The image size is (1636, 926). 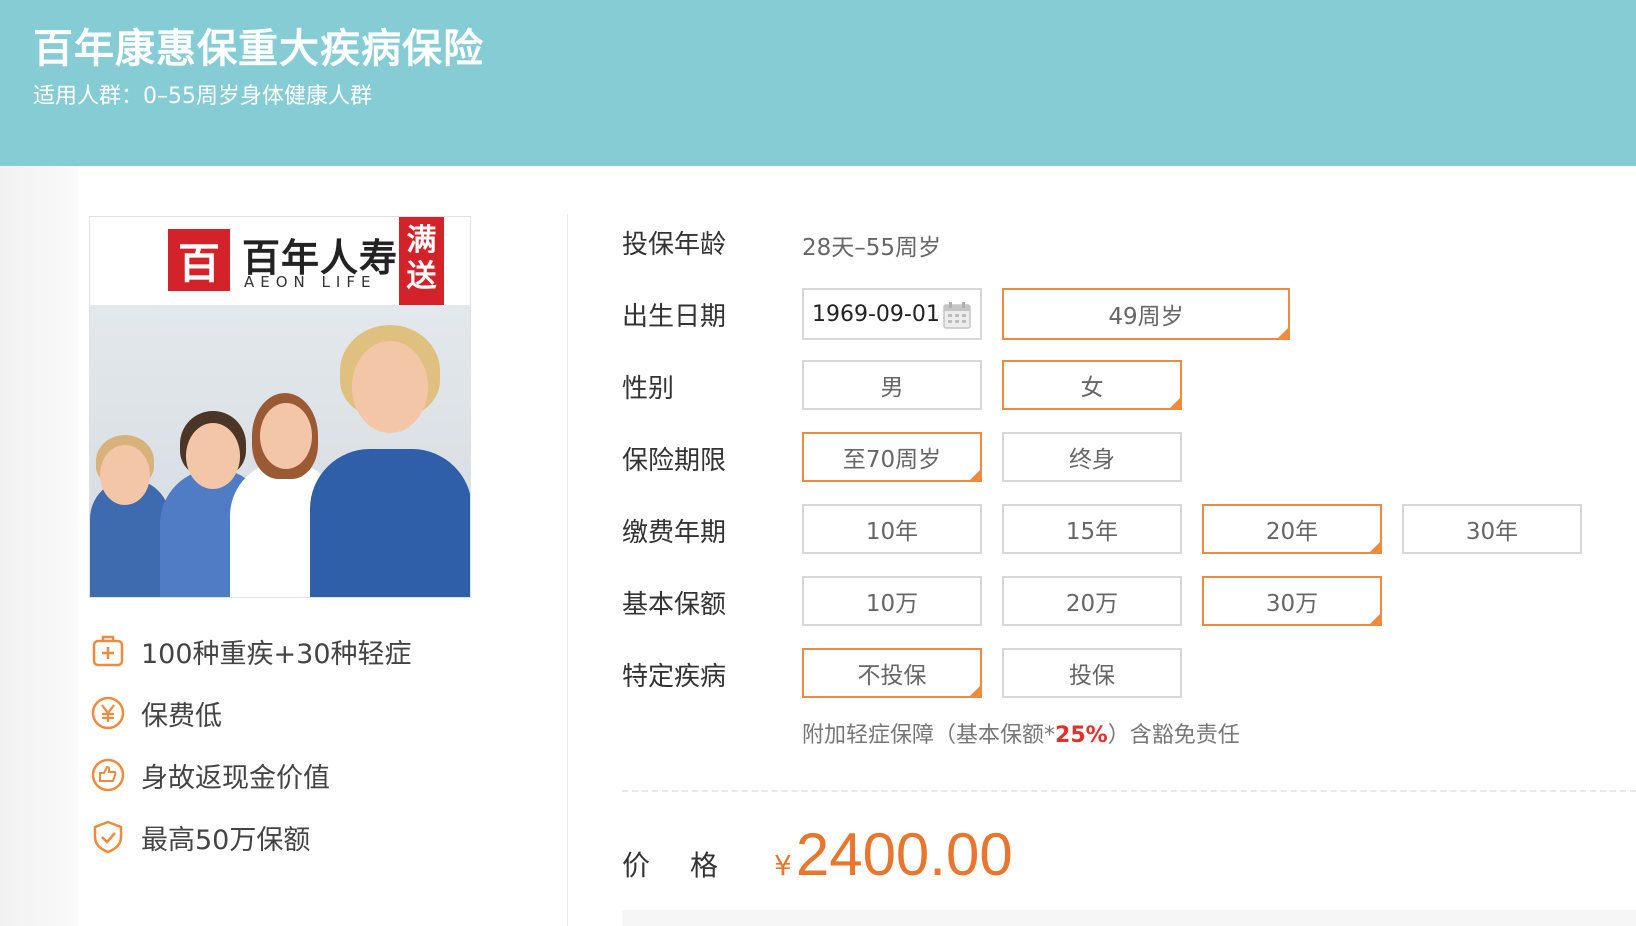 What do you see at coordinates (674, 533) in the screenshot?
I see `payment-period-label: 缴费年期` at bounding box center [674, 533].